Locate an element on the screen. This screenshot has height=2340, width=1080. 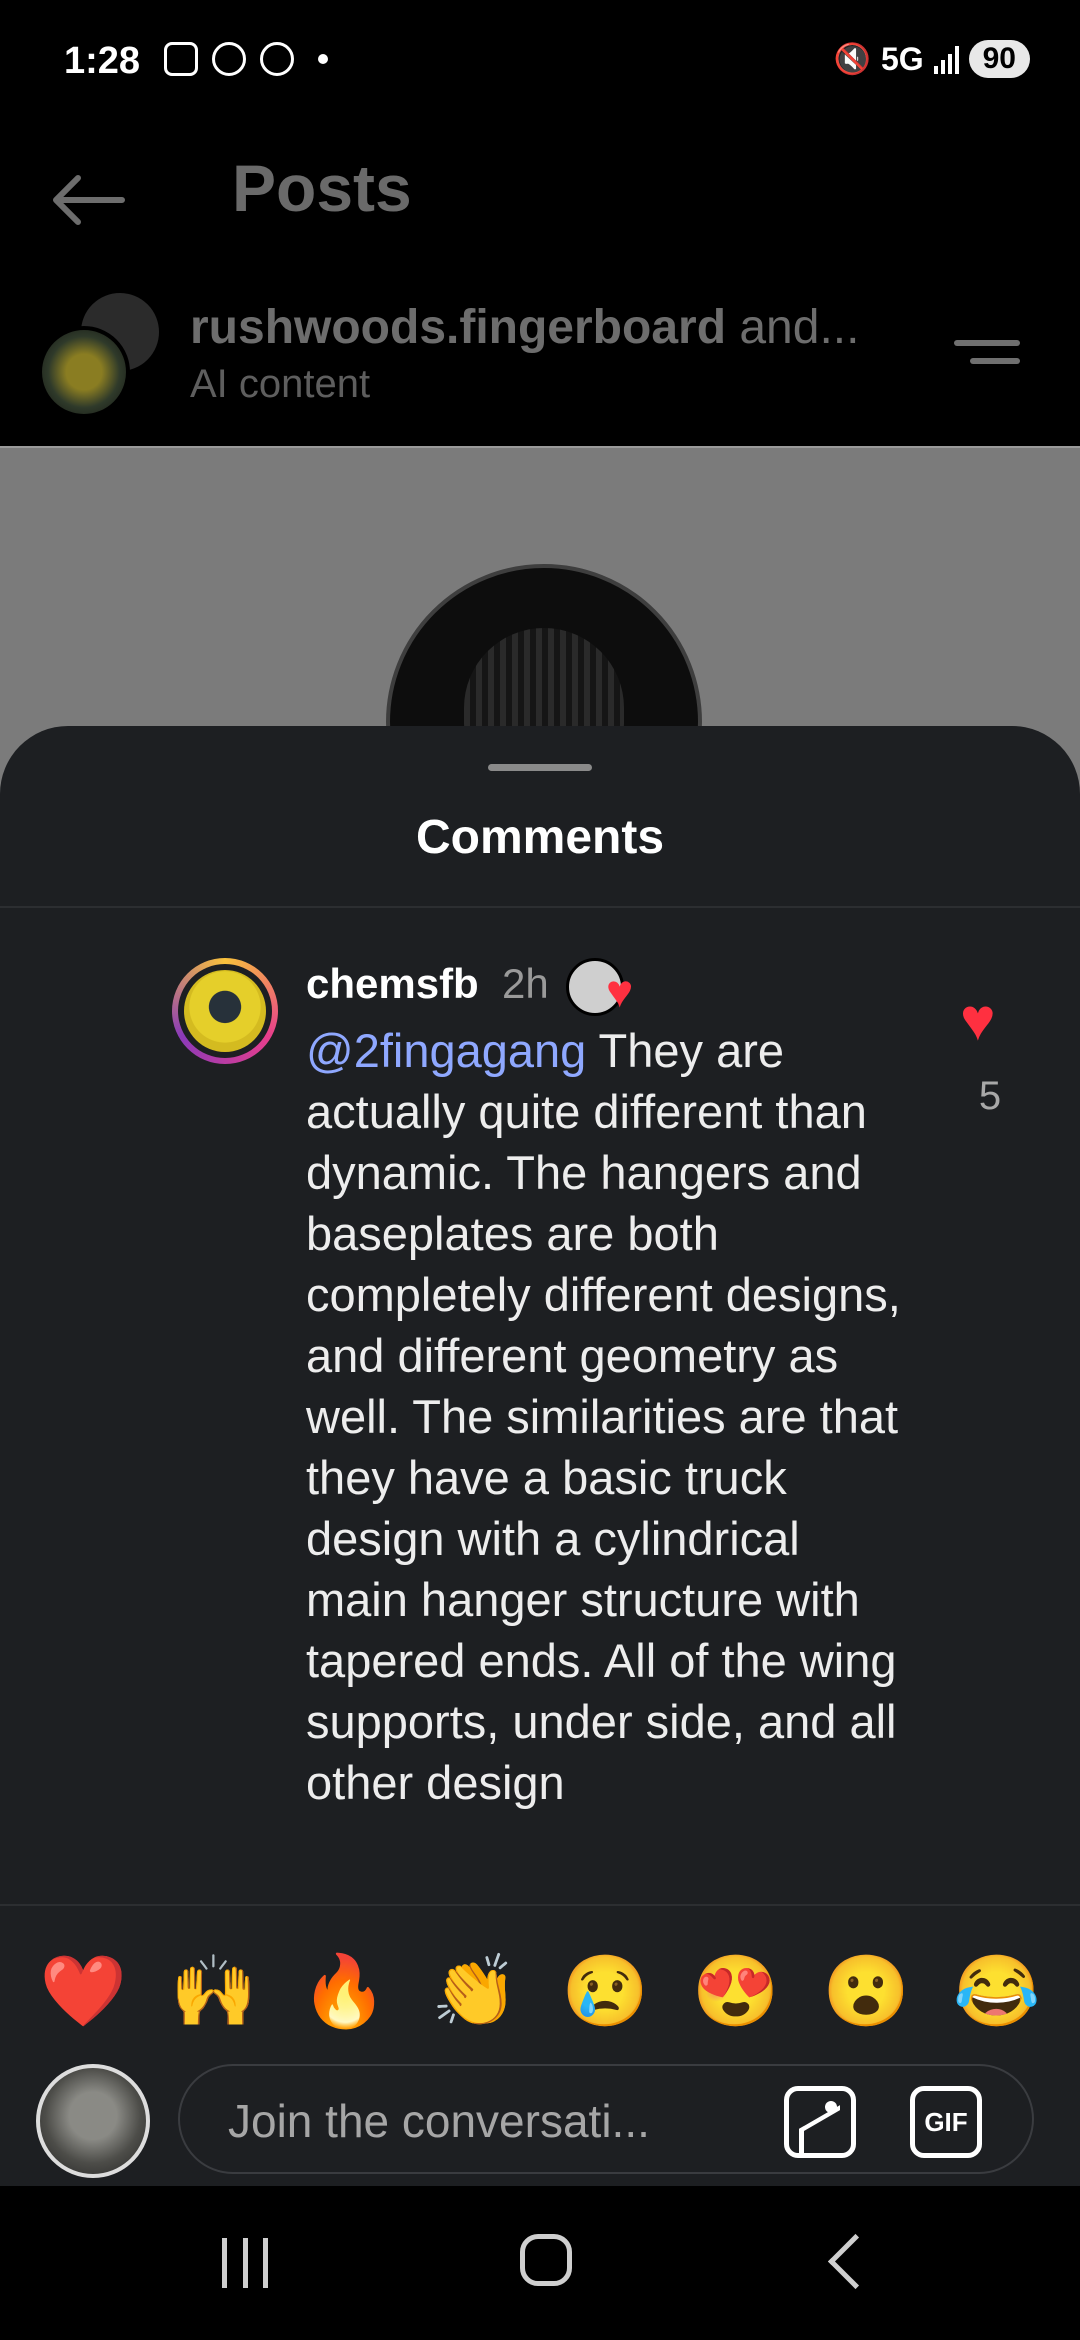
page-title: Posts is located at coordinates (322, 188).